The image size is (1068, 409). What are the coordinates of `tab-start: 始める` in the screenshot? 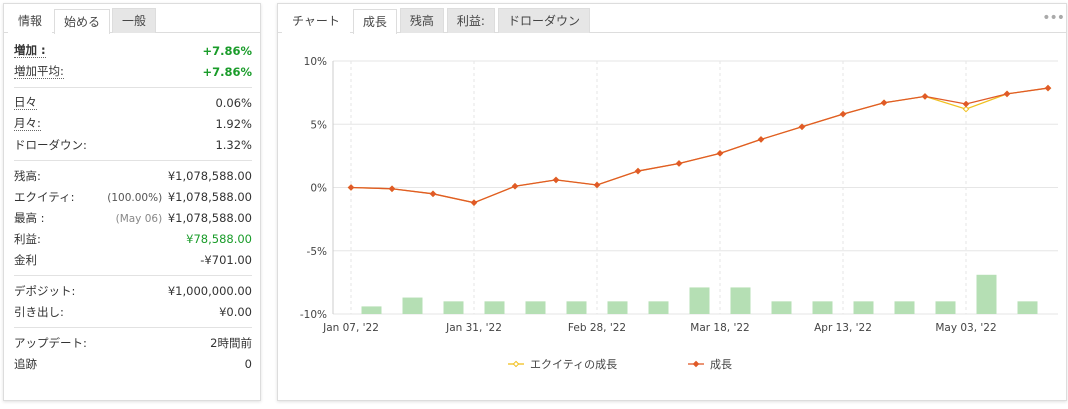 It's located at (82, 21).